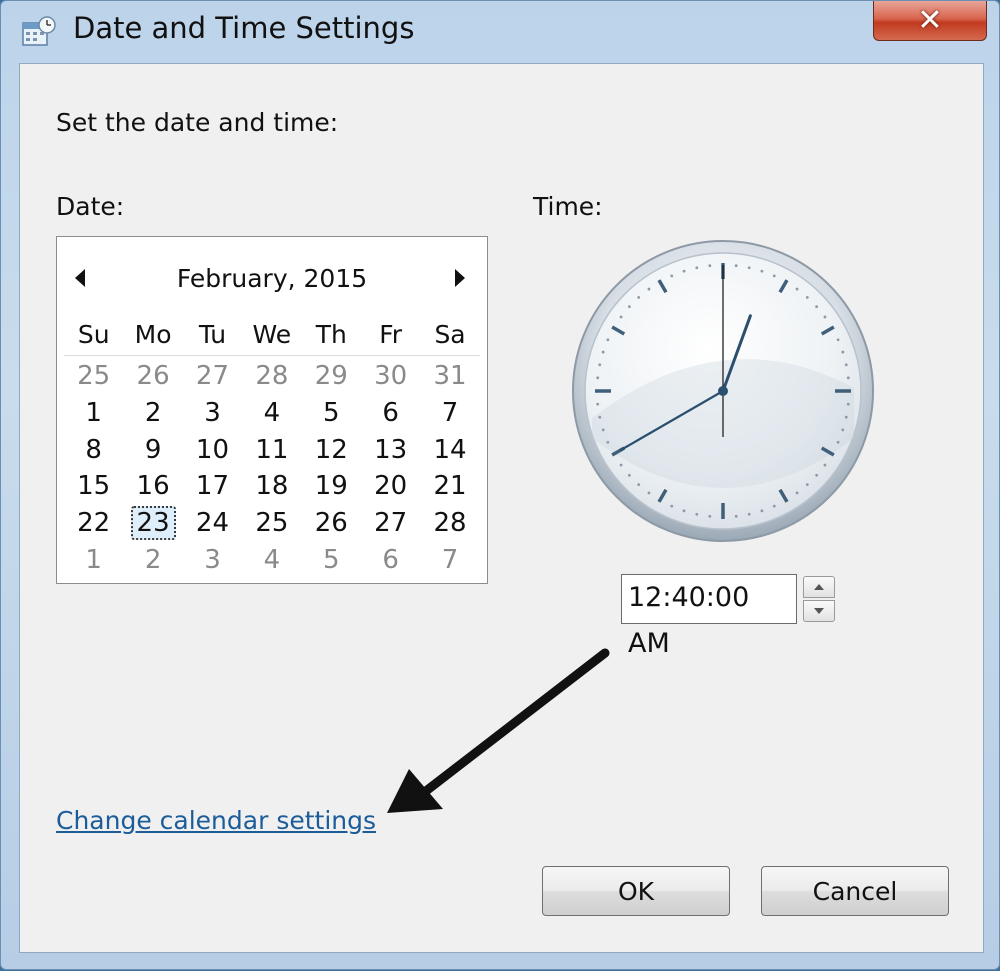  Describe the element at coordinates (271, 486) in the screenshot. I see `calendar-day: 18` at that location.